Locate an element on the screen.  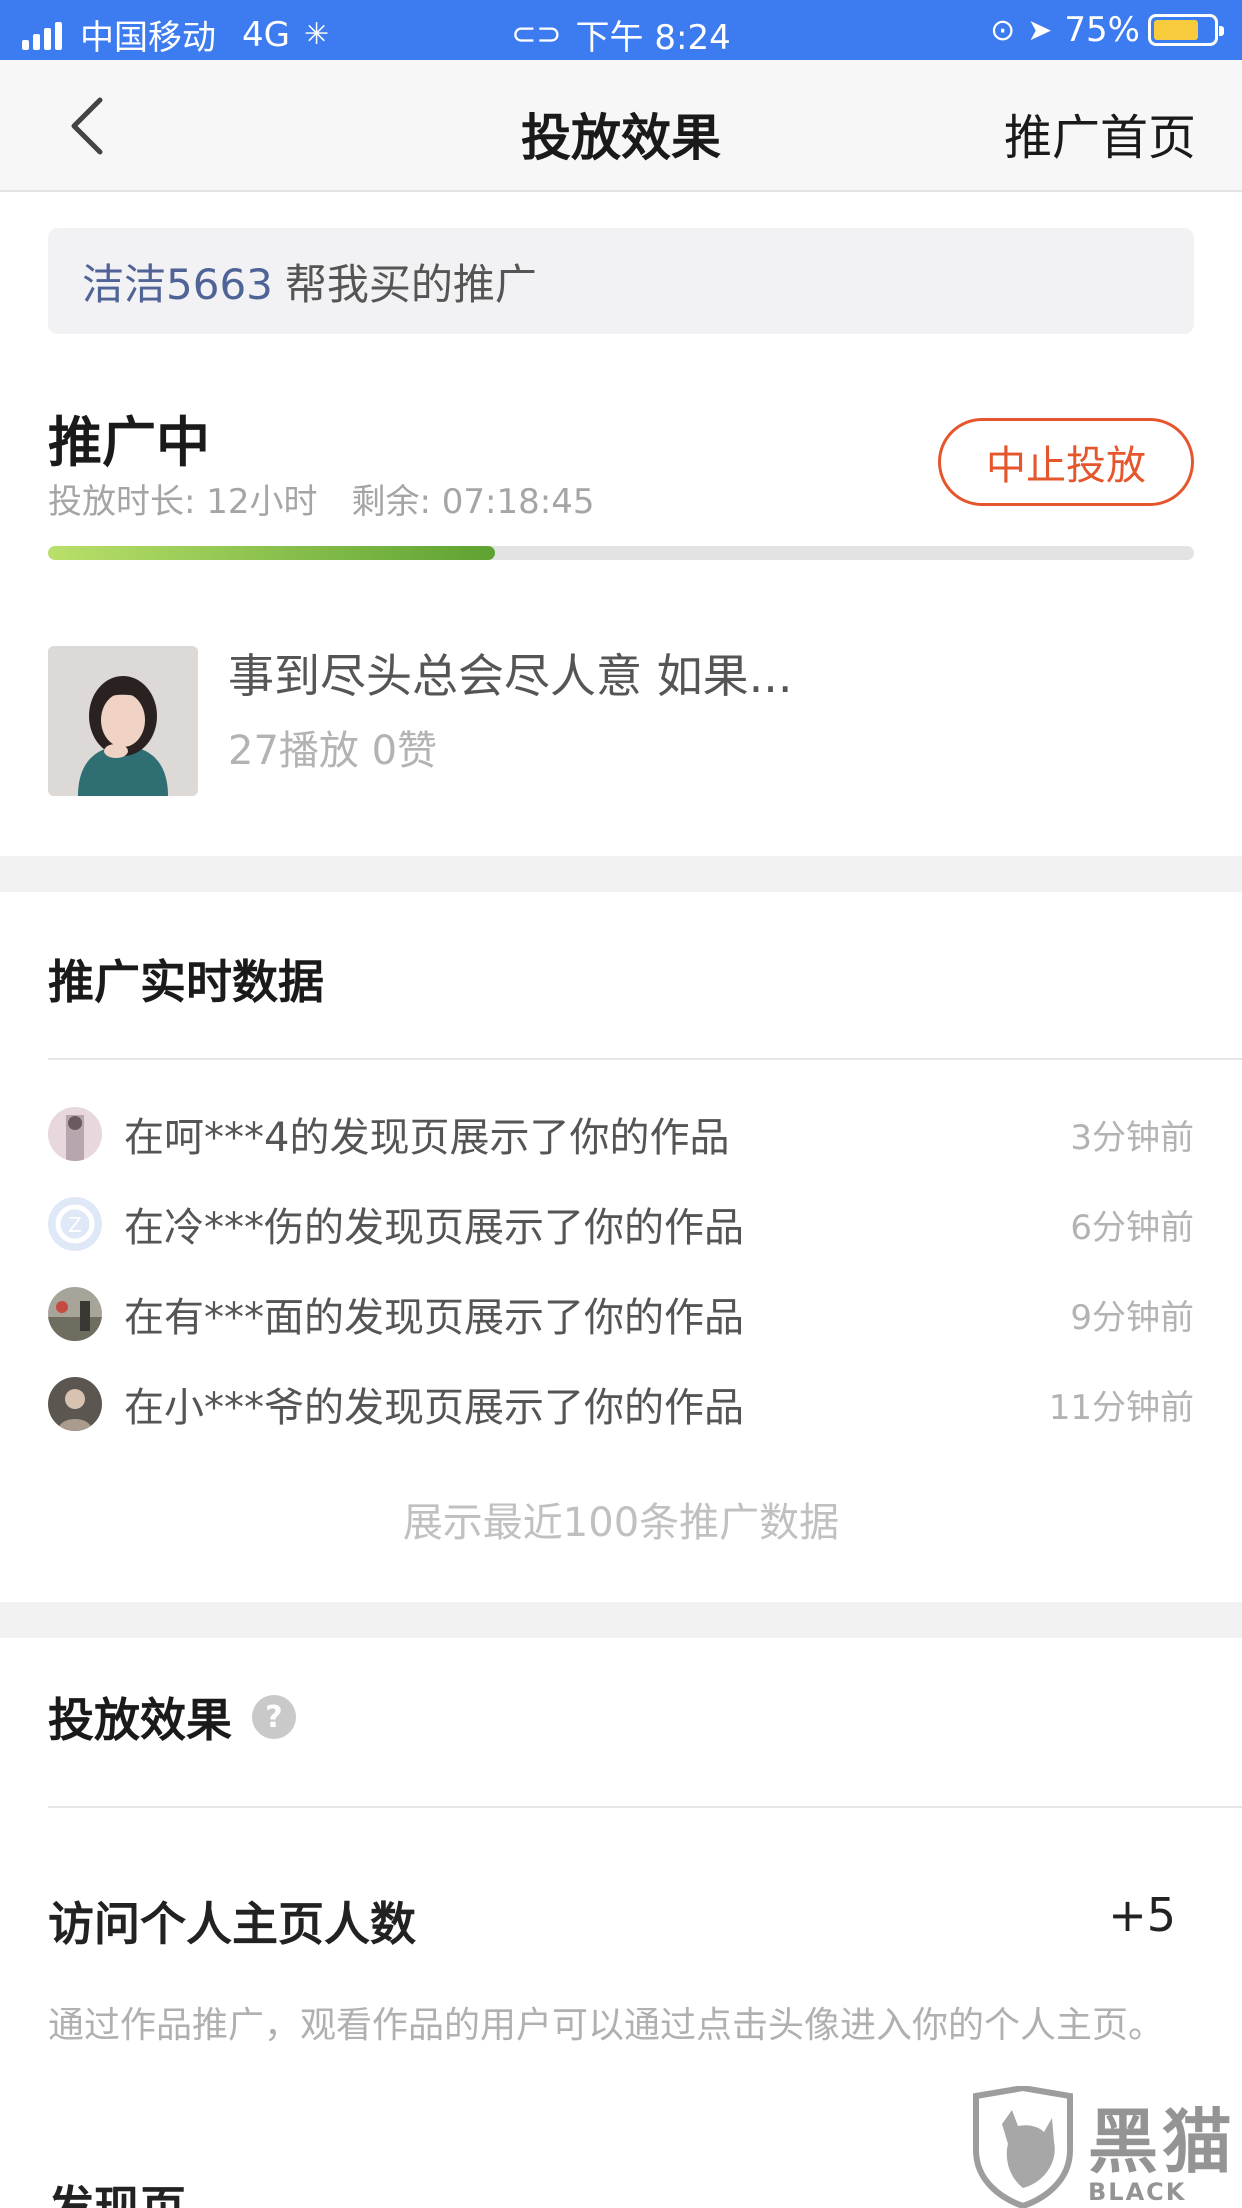
watermark-text: 黑猫 is located at coordinates (1162, 2142).